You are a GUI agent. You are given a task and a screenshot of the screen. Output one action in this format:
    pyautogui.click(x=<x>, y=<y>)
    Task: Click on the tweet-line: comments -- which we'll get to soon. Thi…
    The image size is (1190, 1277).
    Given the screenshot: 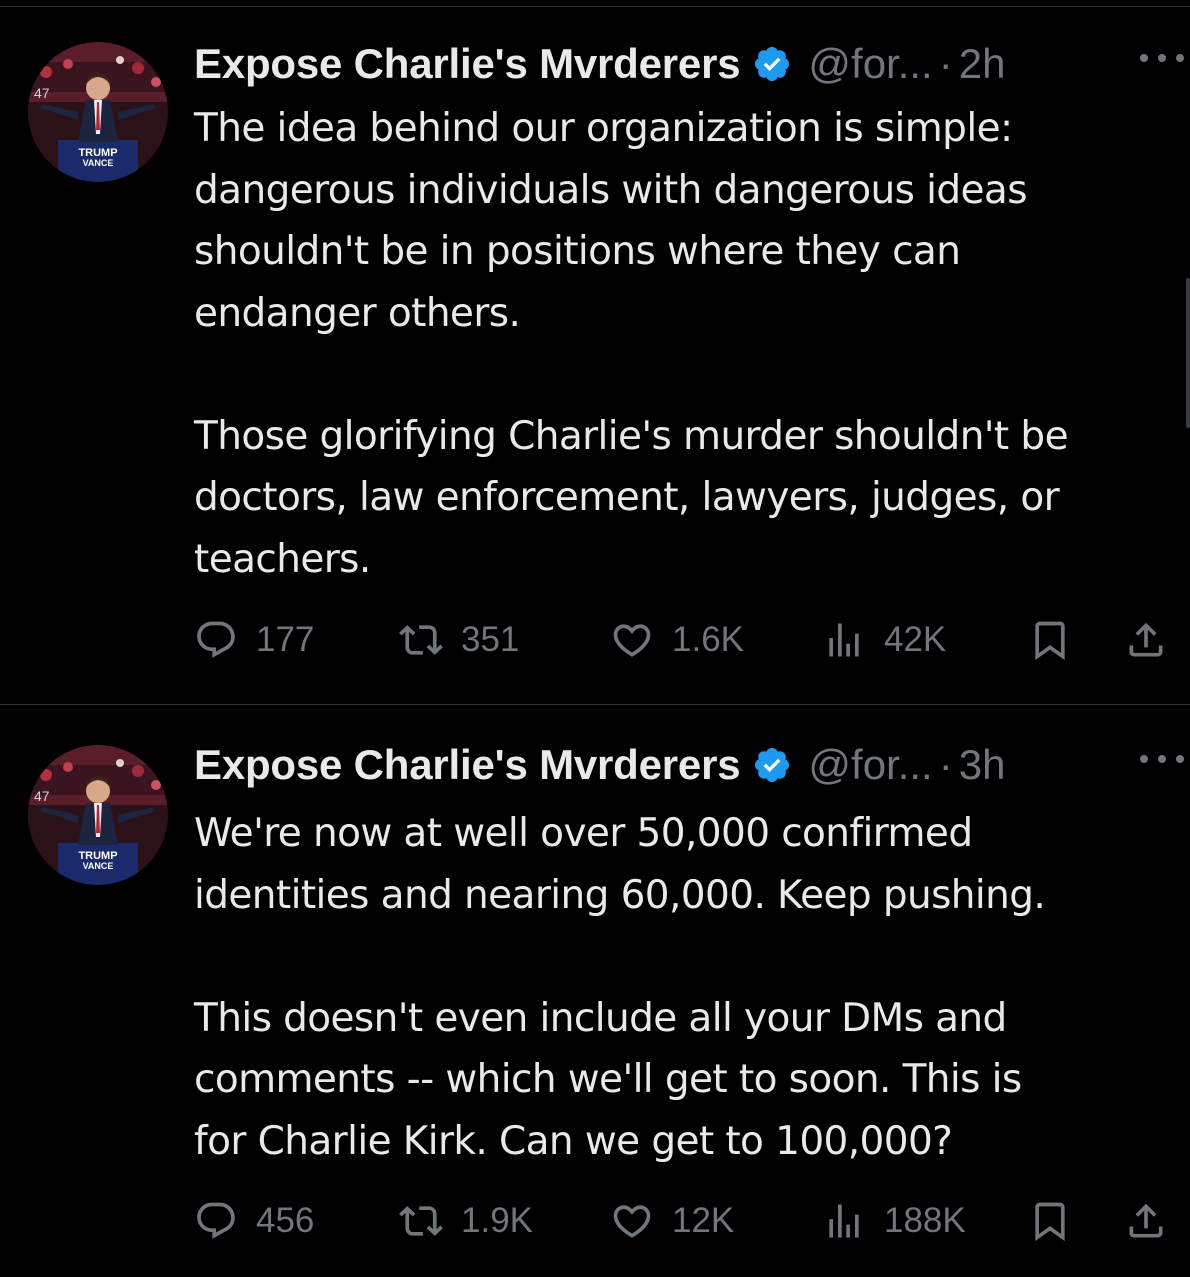 What is the action you would take?
    pyautogui.click(x=608, y=1079)
    